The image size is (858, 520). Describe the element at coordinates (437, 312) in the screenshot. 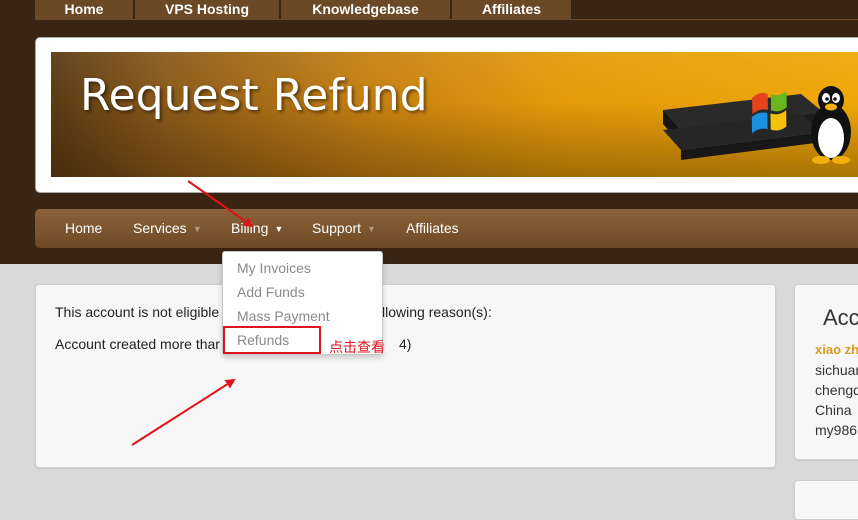

I see `eligibility-message-end: llowing reason(s):` at that location.